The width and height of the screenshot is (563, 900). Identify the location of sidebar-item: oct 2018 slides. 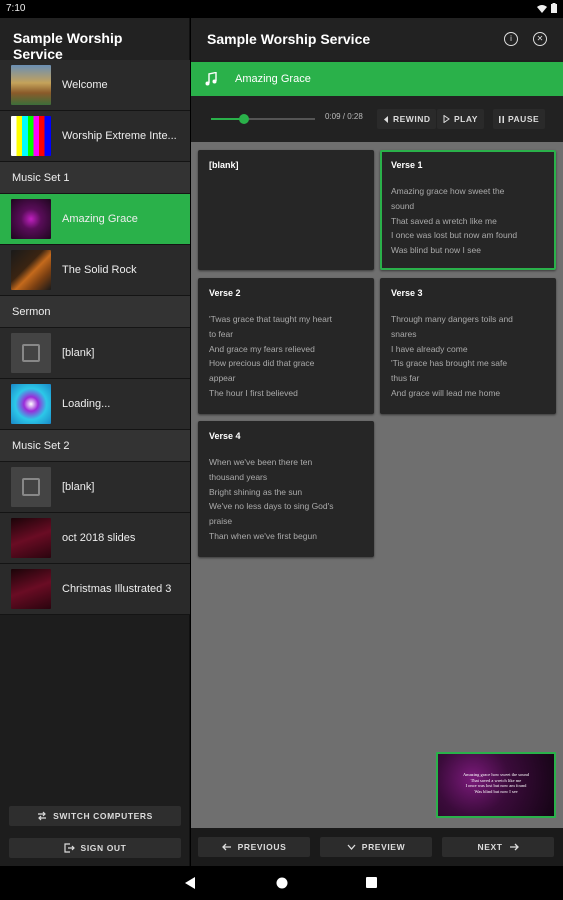
(95, 538).